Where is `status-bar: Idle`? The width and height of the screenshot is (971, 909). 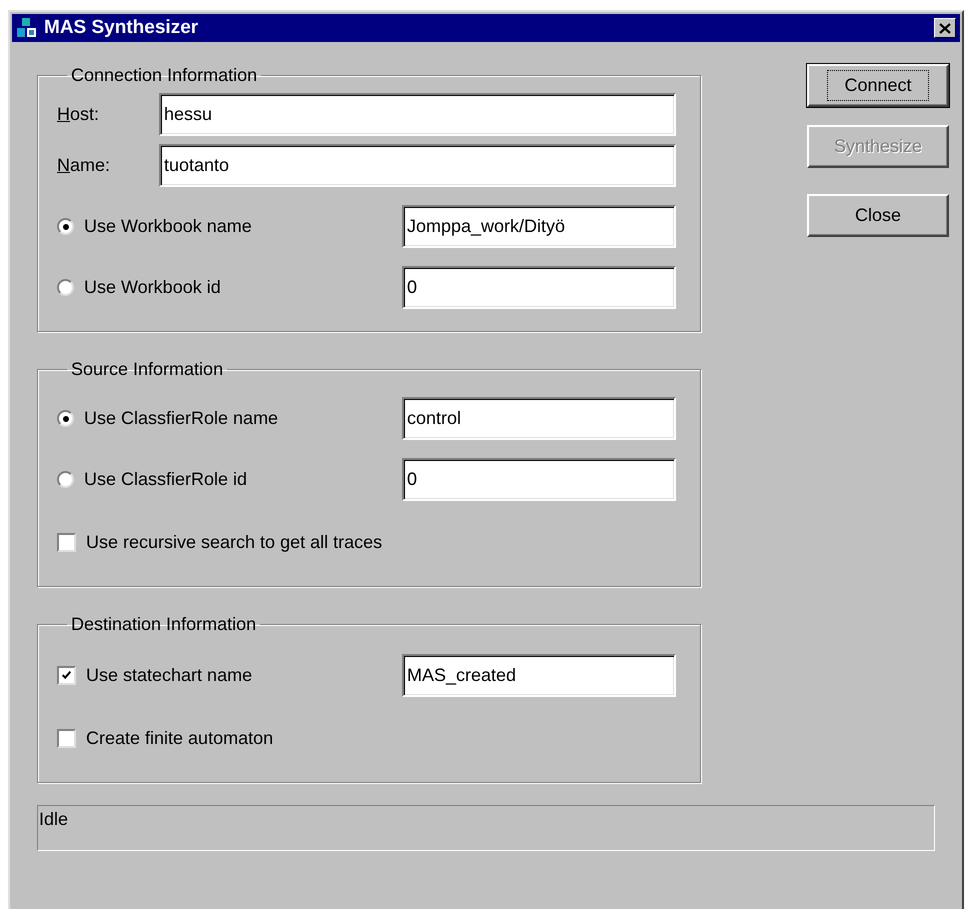 status-bar: Idle is located at coordinates (486, 828).